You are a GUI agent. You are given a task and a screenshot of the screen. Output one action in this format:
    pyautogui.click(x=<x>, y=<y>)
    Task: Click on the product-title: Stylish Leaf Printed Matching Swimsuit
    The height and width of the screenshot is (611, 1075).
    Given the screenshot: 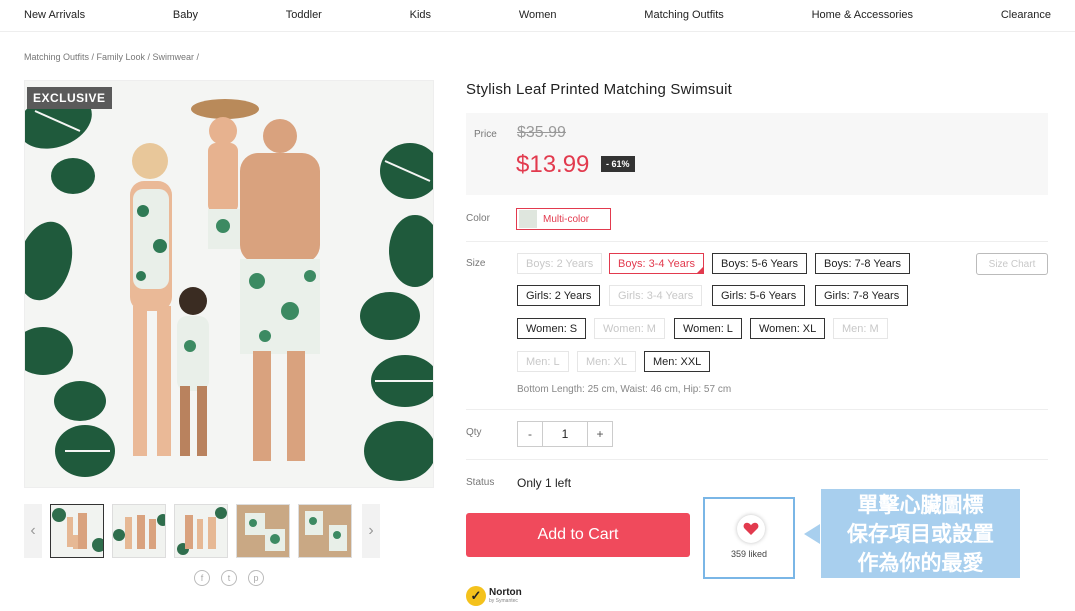 What is the action you would take?
    pyautogui.click(x=599, y=89)
    